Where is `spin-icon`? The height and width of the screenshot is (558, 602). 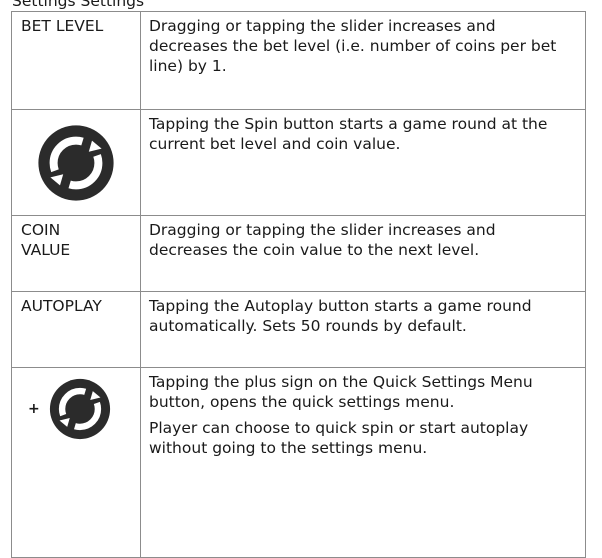 spin-icon is located at coordinates (76, 163).